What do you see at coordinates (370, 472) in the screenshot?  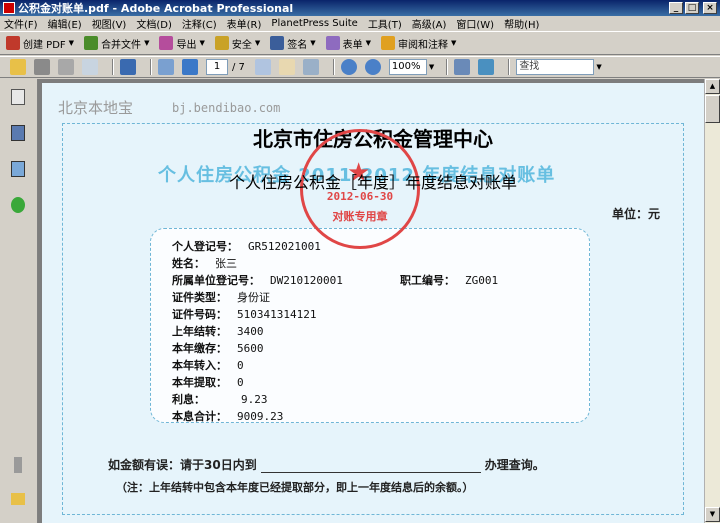 I see `blank-line` at bounding box center [370, 472].